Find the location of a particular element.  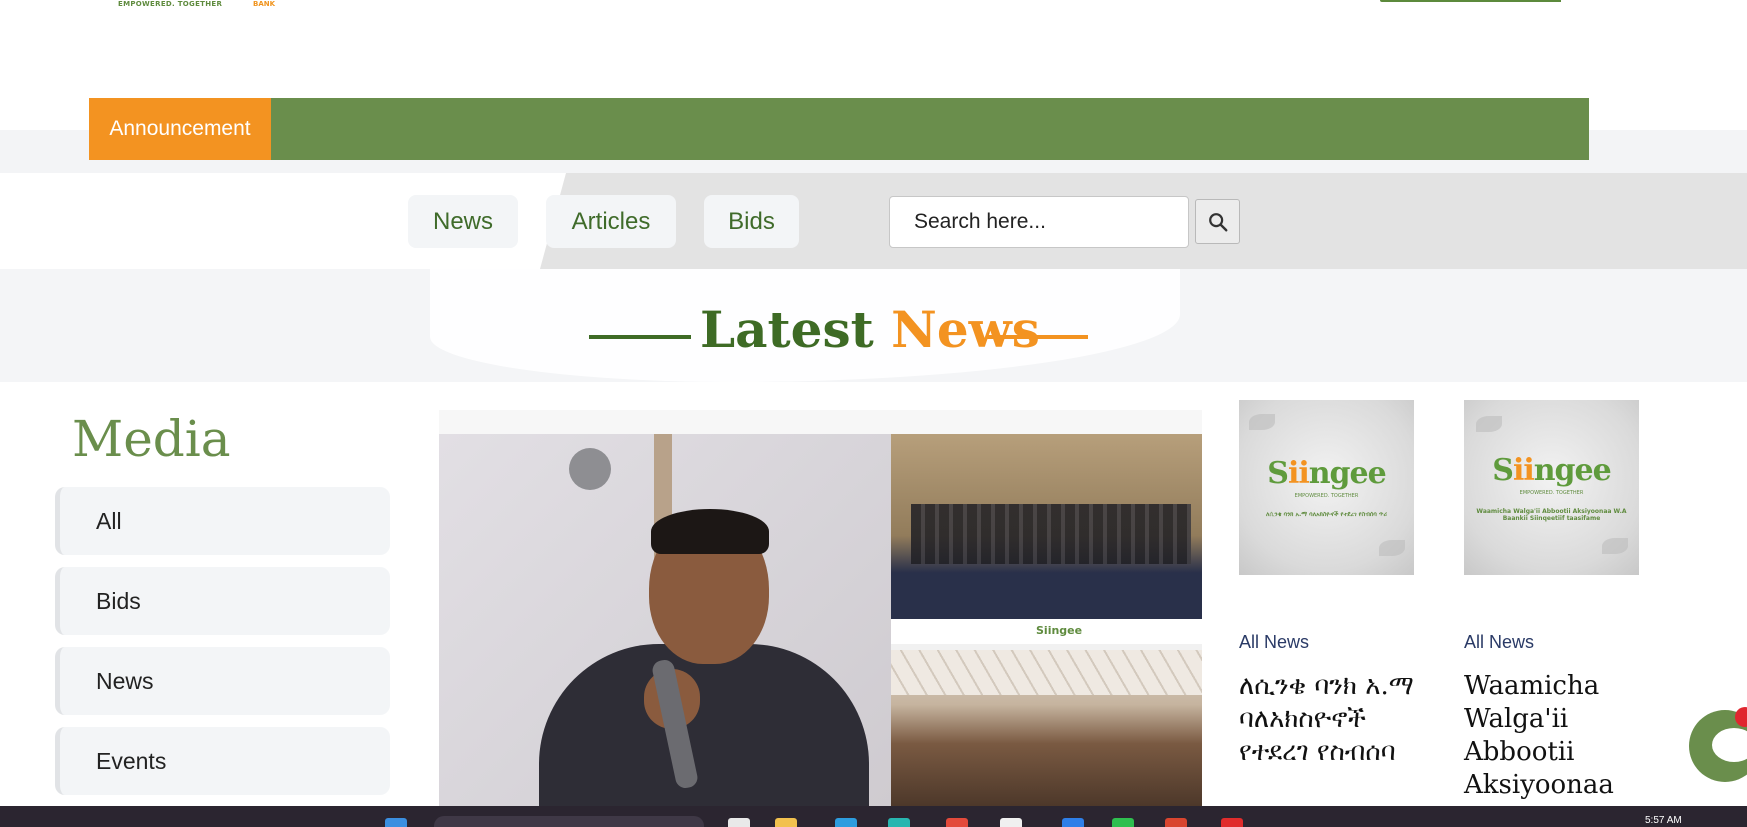

telegram-icon is located at coordinates (1073, 822).